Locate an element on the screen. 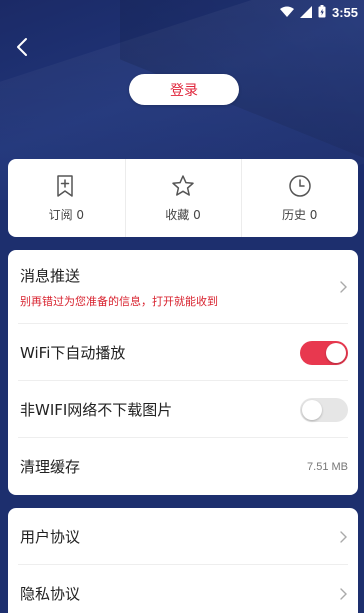  user-agreement-label: 用户协议 is located at coordinates (50, 537).